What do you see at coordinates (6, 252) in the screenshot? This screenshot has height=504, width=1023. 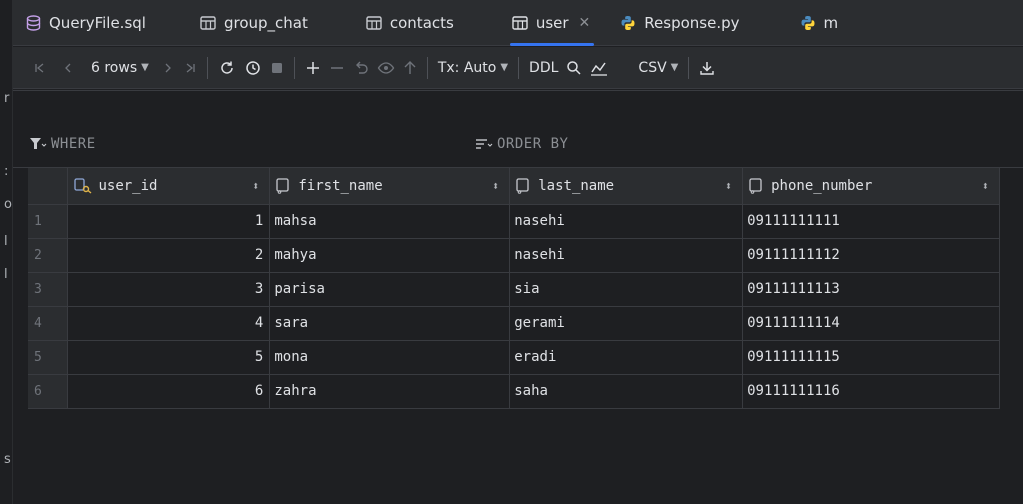 I see `left-panel-edge: r : o l l s` at bounding box center [6, 252].